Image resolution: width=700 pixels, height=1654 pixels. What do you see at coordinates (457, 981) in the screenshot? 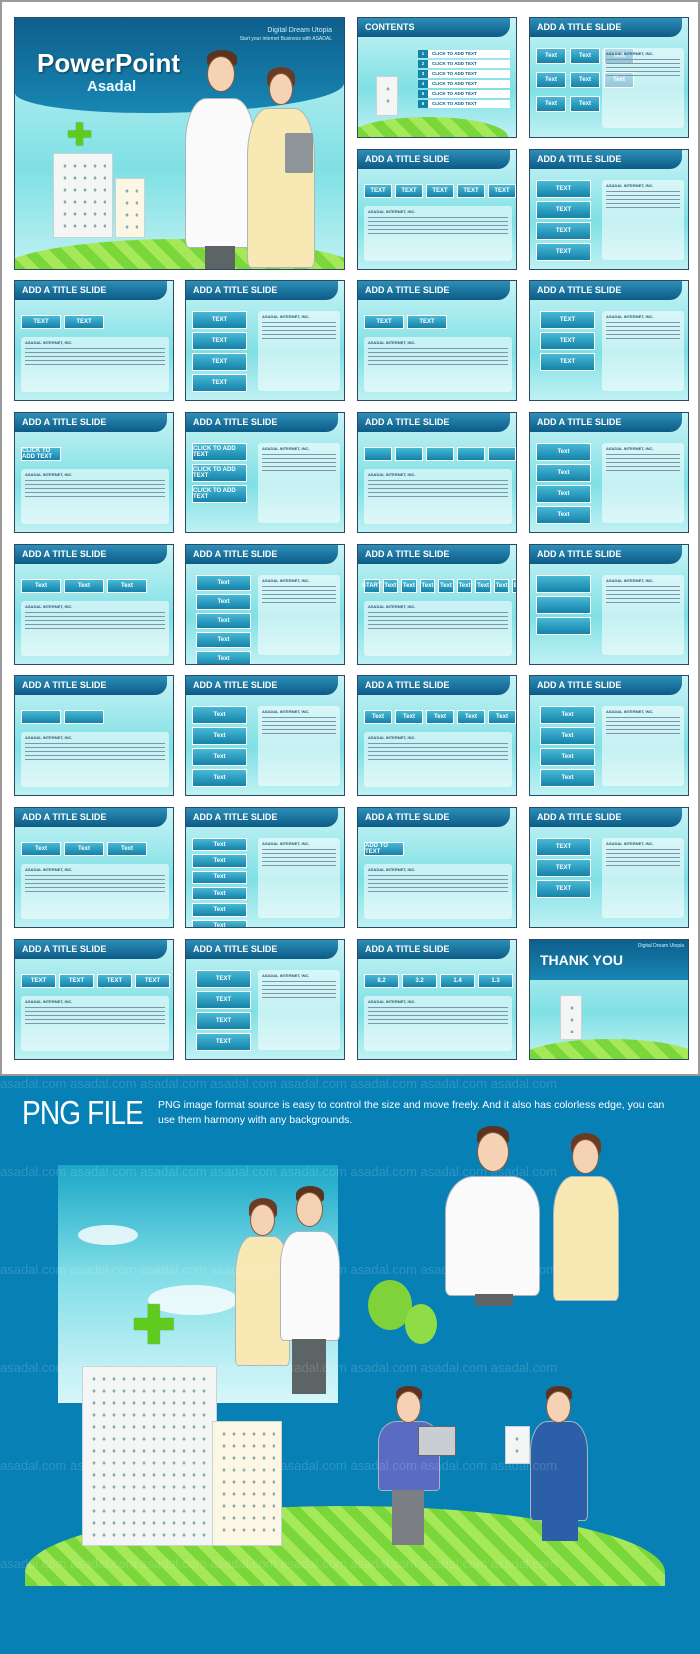
I see `text-box: 1.4` at bounding box center [457, 981].